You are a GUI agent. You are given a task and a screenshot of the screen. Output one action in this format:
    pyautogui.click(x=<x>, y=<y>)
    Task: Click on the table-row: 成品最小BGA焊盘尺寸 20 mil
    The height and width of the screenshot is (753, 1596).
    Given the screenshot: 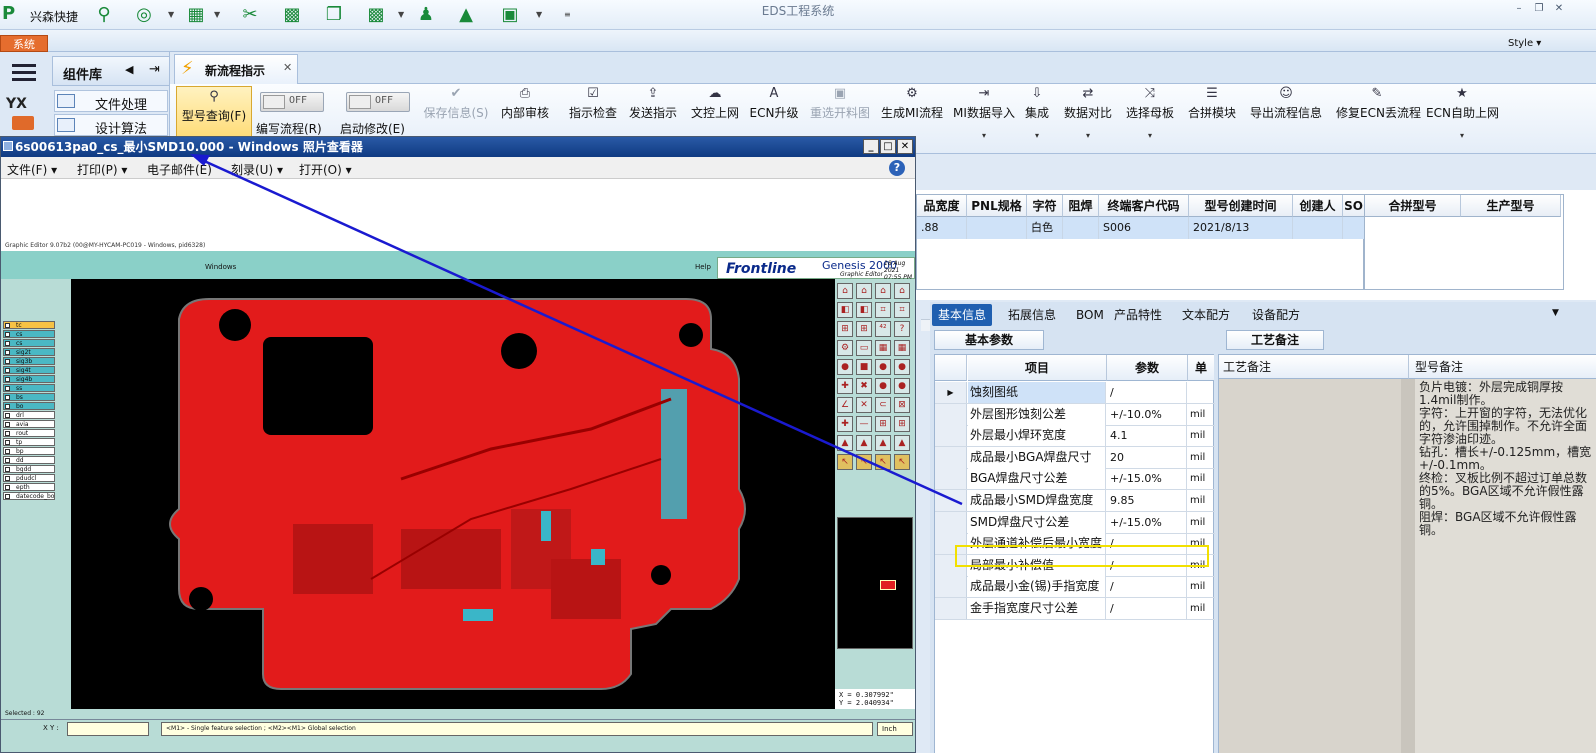 What is the action you would take?
    pyautogui.click(x=1075, y=457)
    